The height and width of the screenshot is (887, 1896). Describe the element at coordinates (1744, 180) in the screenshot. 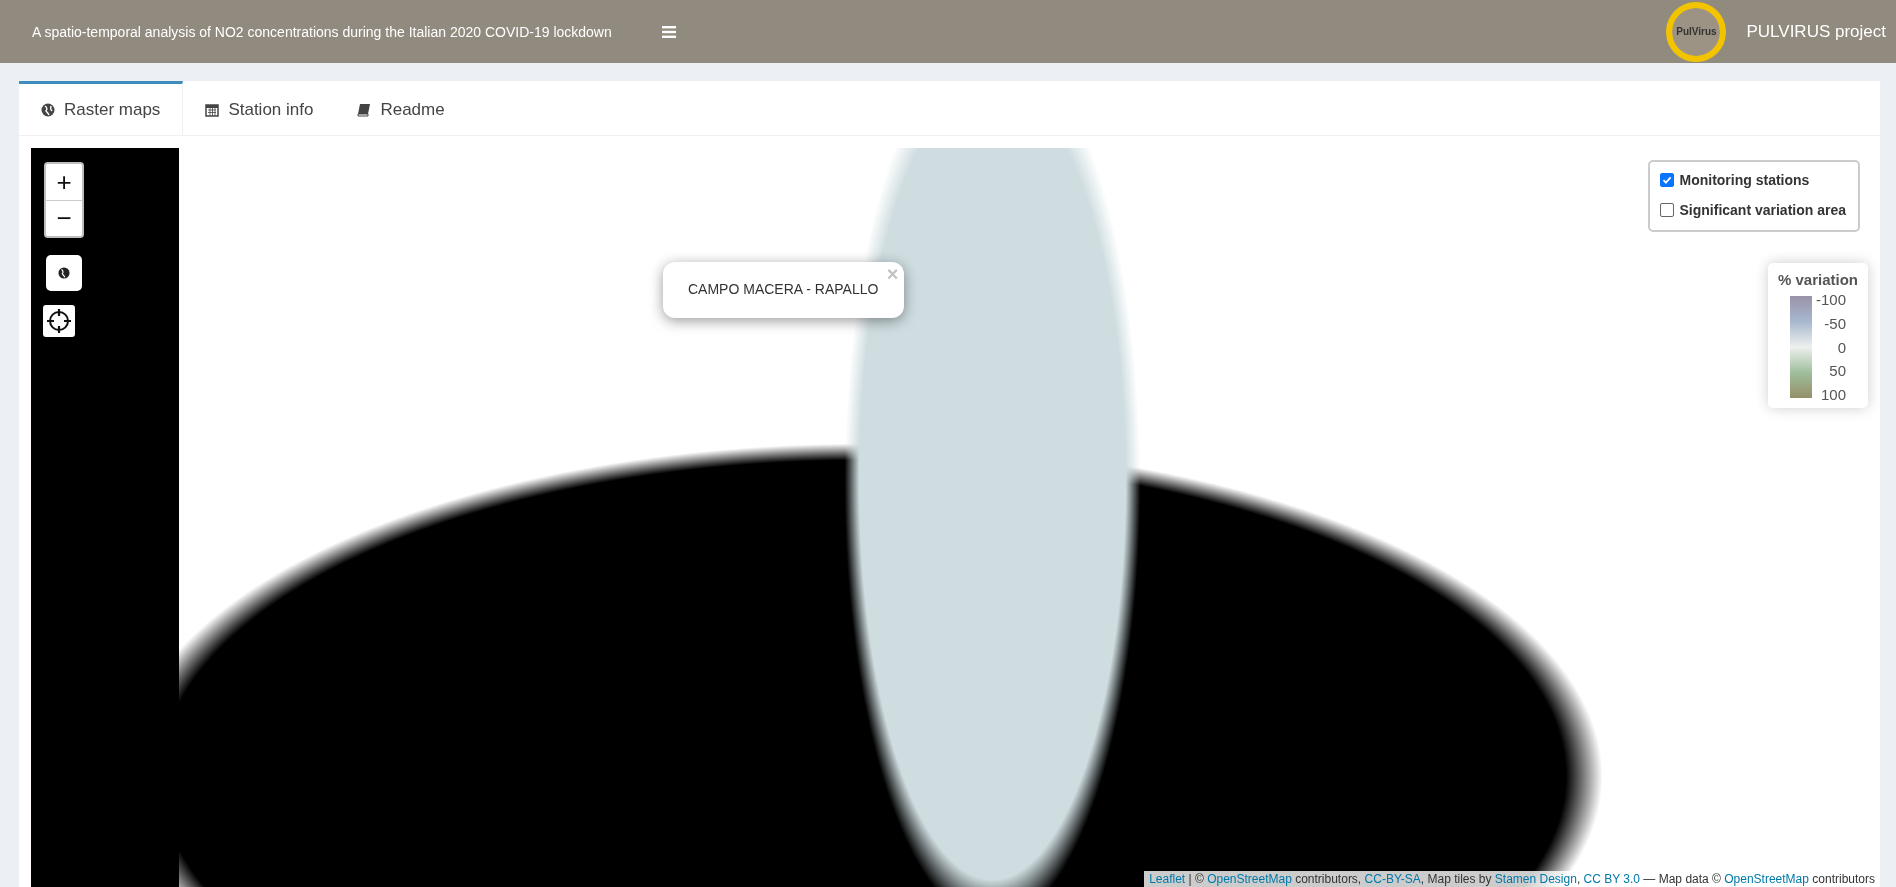

I see `layer-label: Monitoring stations` at that location.